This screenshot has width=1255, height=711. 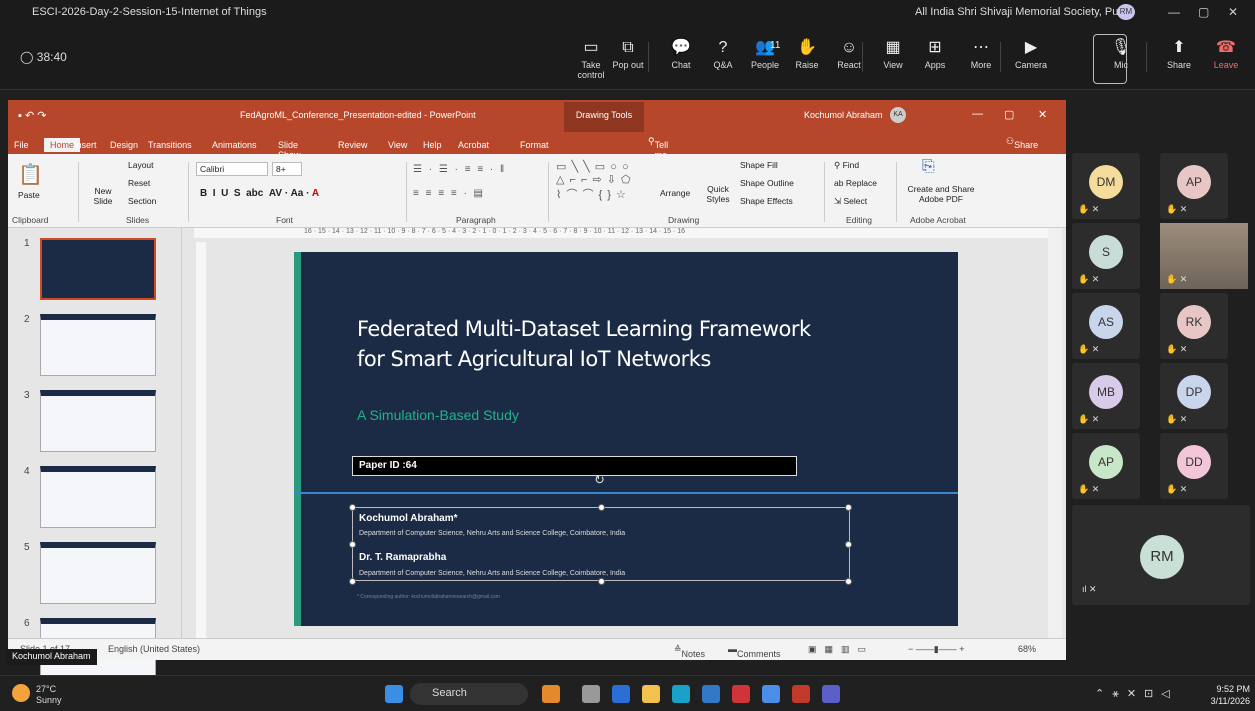 I want to click on leave-button: ☎ Leave, so click(x=1226, y=54).